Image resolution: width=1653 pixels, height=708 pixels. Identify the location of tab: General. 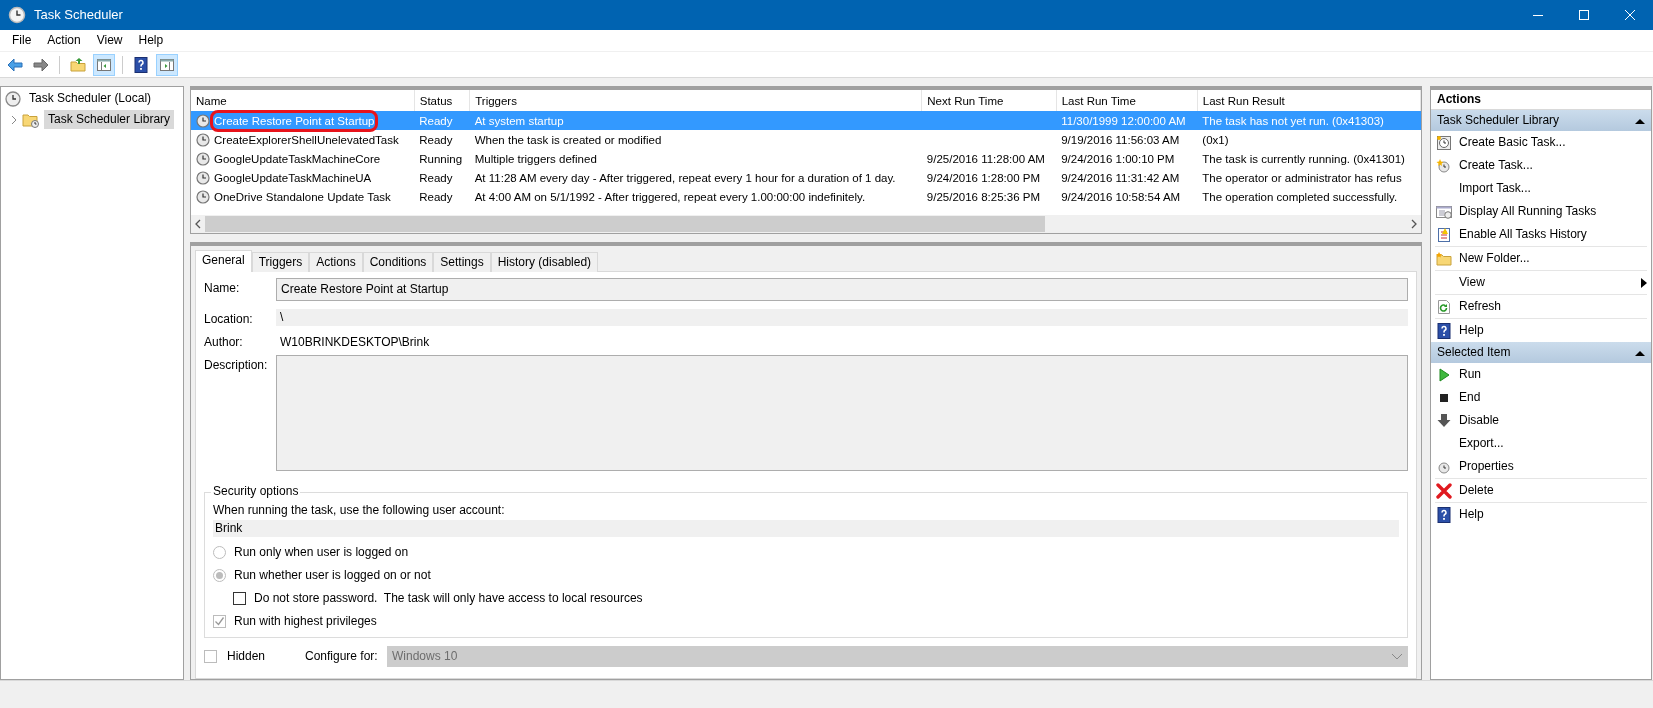
(223, 261).